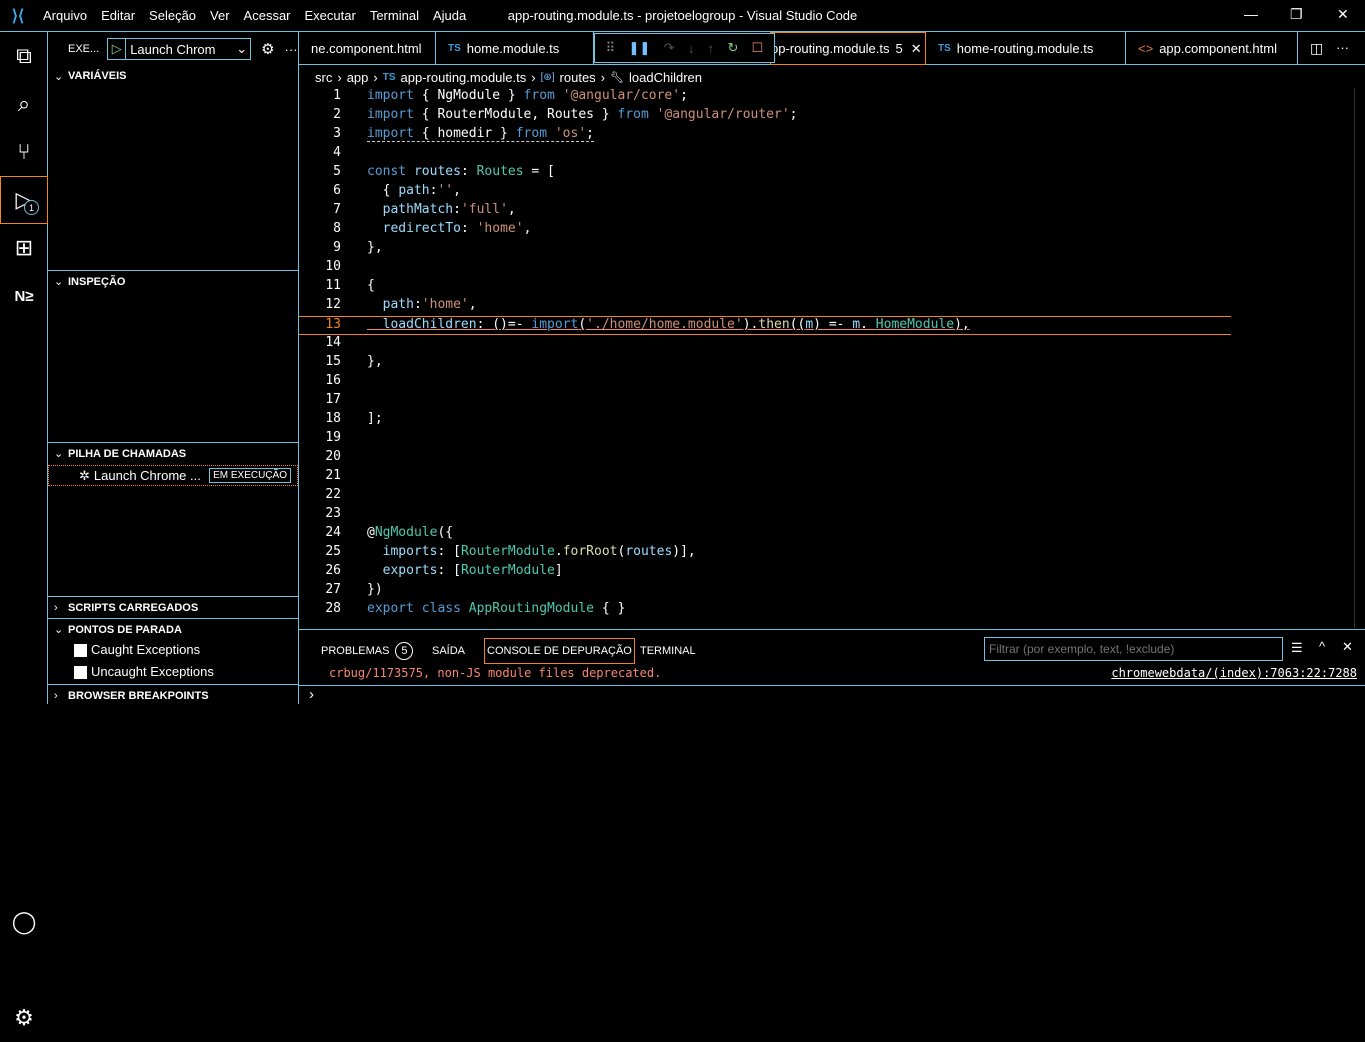  I want to click on nx-console-icon: N≥, so click(24, 296).